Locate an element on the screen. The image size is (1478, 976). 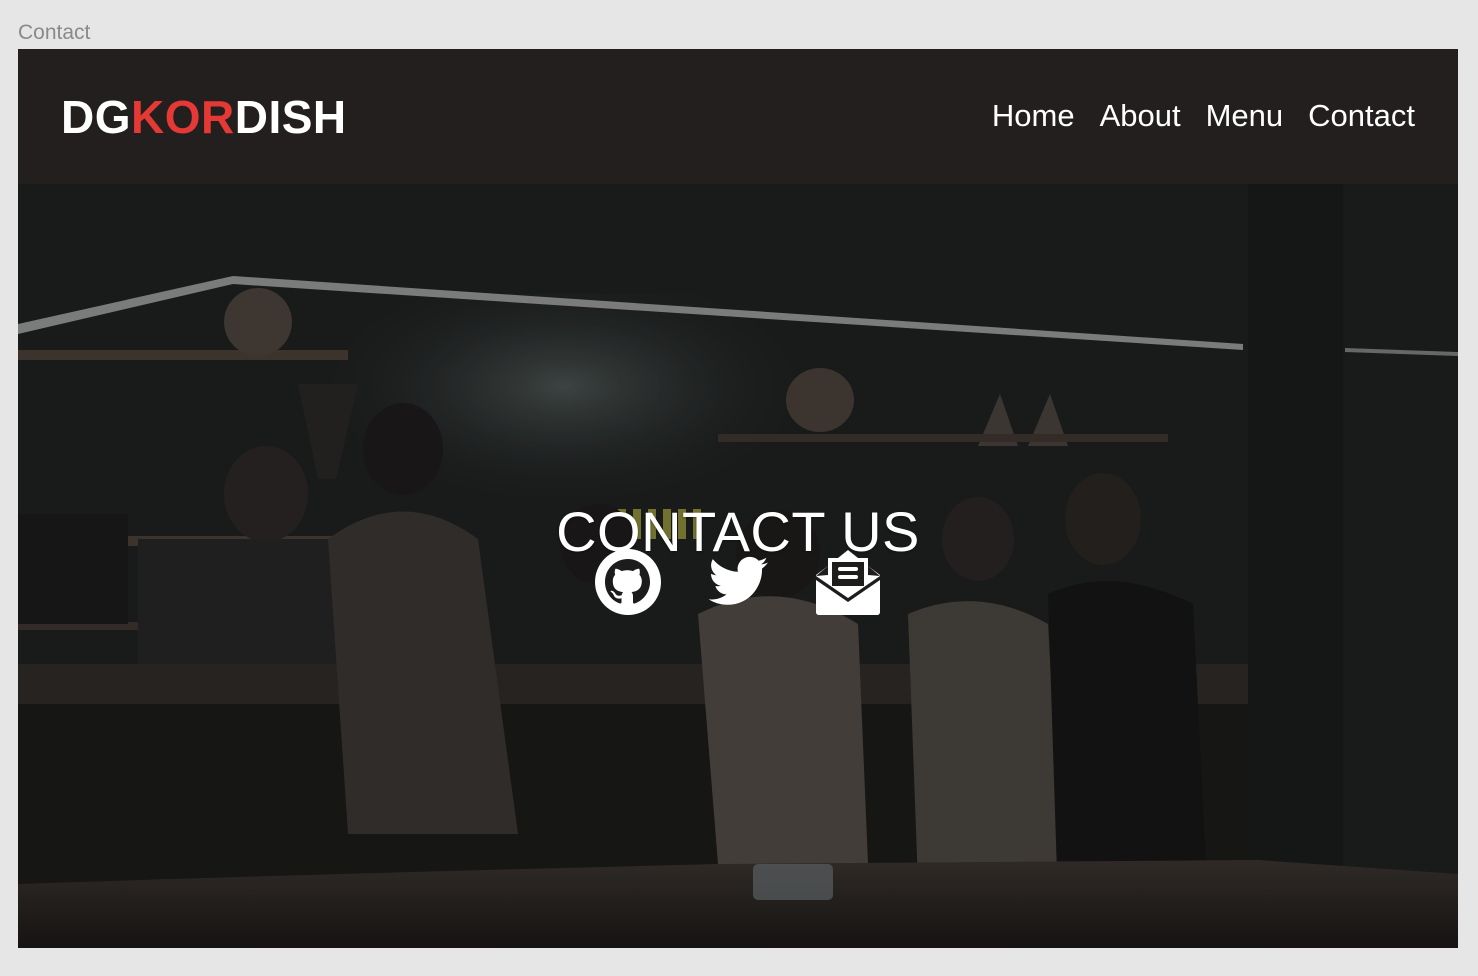
twitter-icon is located at coordinates (738, 582).